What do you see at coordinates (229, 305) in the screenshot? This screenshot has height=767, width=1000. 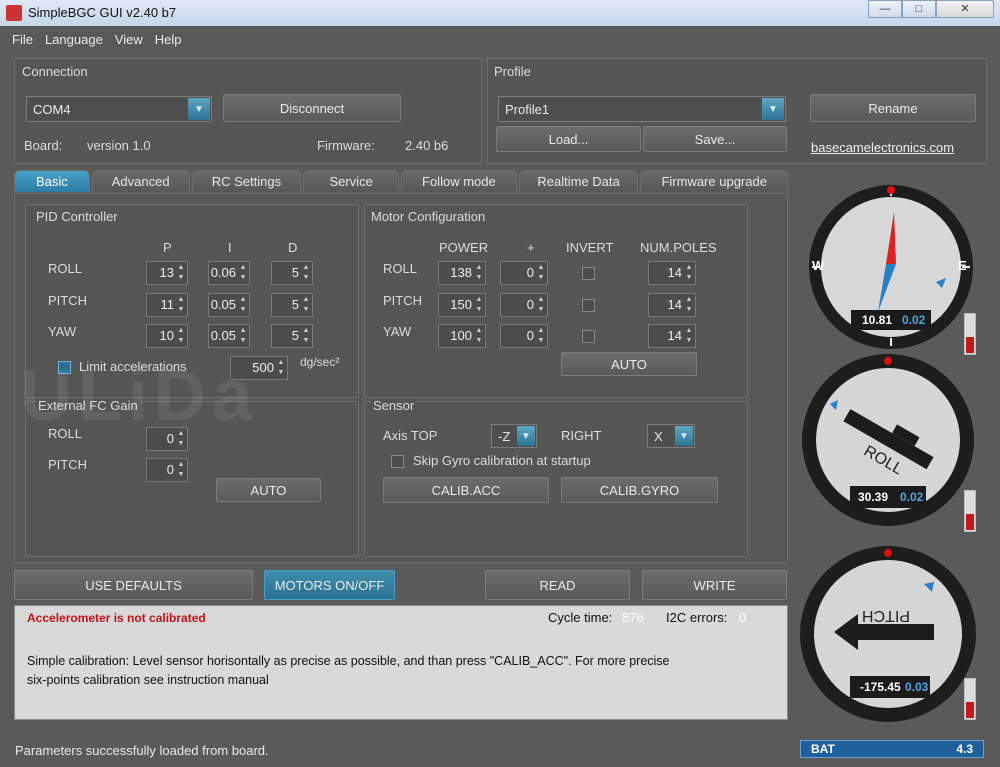 I see `pid-pitch-i: 0.05 ▲ ▼` at bounding box center [229, 305].